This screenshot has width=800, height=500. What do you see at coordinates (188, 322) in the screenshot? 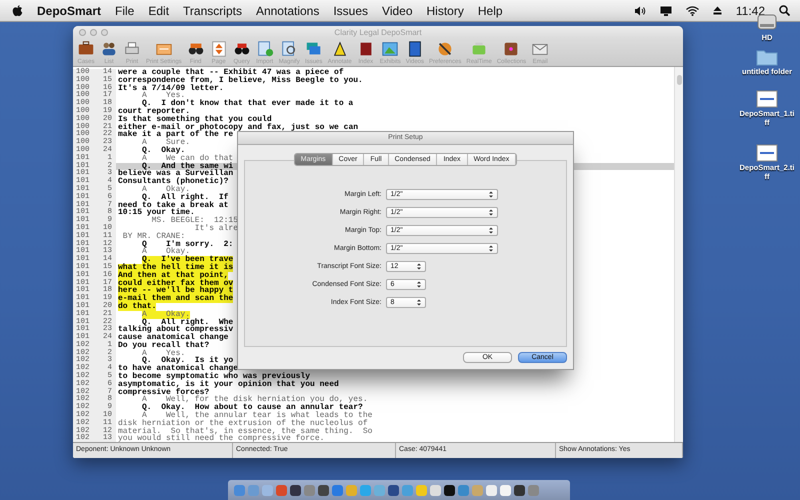
I see `transcript-line: Q. All right. Whe` at bounding box center [188, 322].